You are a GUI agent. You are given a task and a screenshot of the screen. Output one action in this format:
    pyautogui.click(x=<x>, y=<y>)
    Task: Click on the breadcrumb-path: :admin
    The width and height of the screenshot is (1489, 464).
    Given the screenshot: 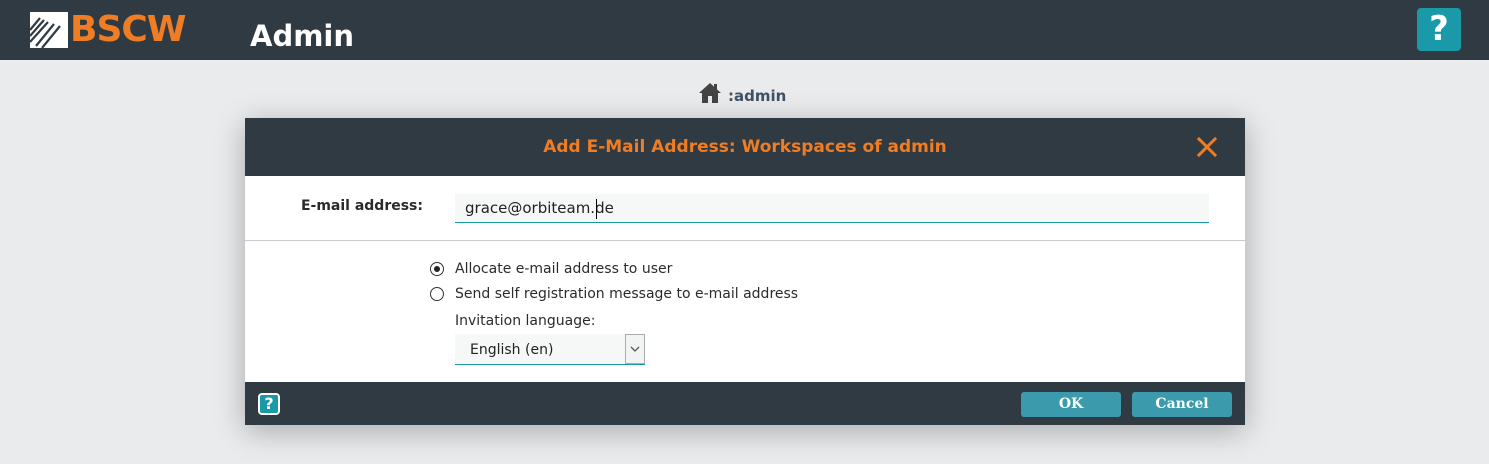 What is the action you would take?
    pyautogui.click(x=757, y=96)
    